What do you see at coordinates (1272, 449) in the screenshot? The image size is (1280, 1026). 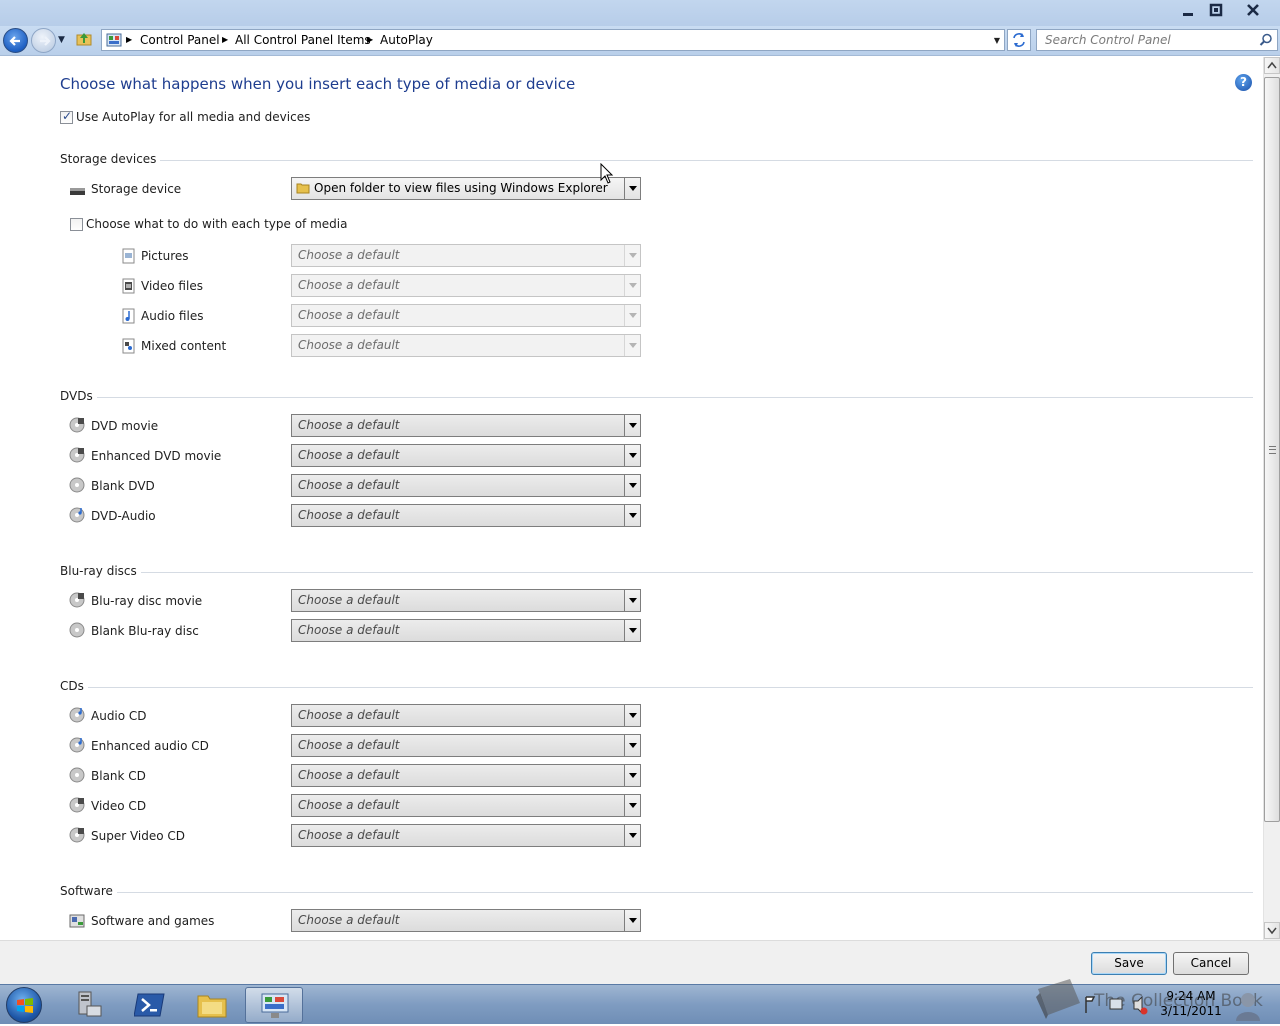 I see `scroll-thumb` at bounding box center [1272, 449].